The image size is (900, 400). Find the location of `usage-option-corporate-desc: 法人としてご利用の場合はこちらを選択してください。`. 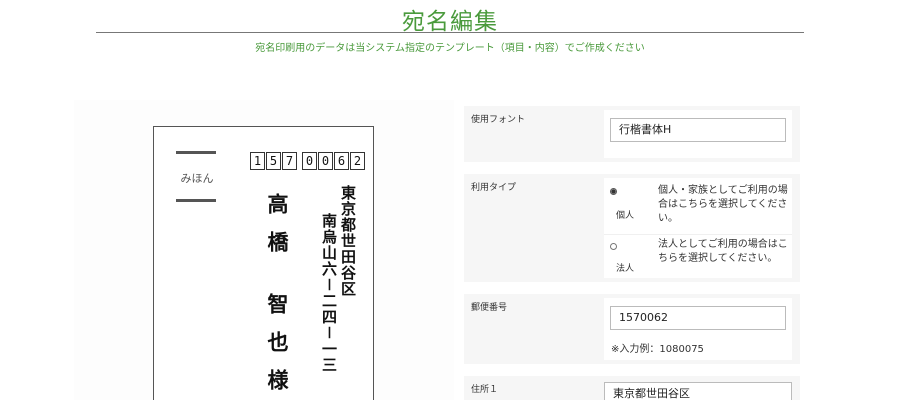

usage-option-corporate-desc: 法人としてご利用の場合はこちらを選択してください。 is located at coordinates (723, 251).